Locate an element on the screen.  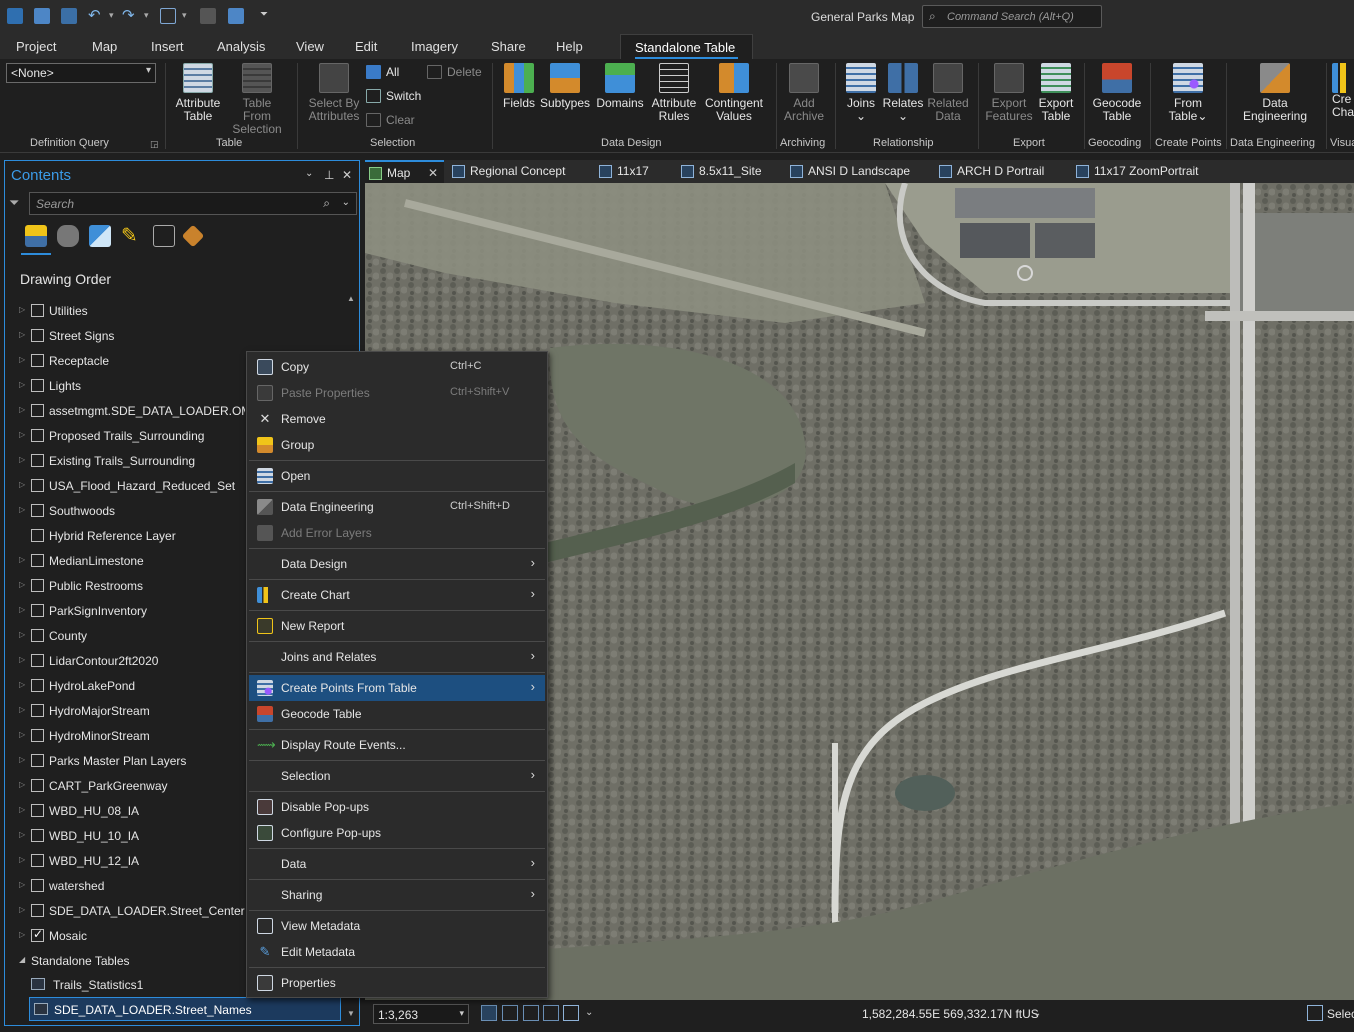
pin-icon: ⊥ is located at coordinates (329, 175).